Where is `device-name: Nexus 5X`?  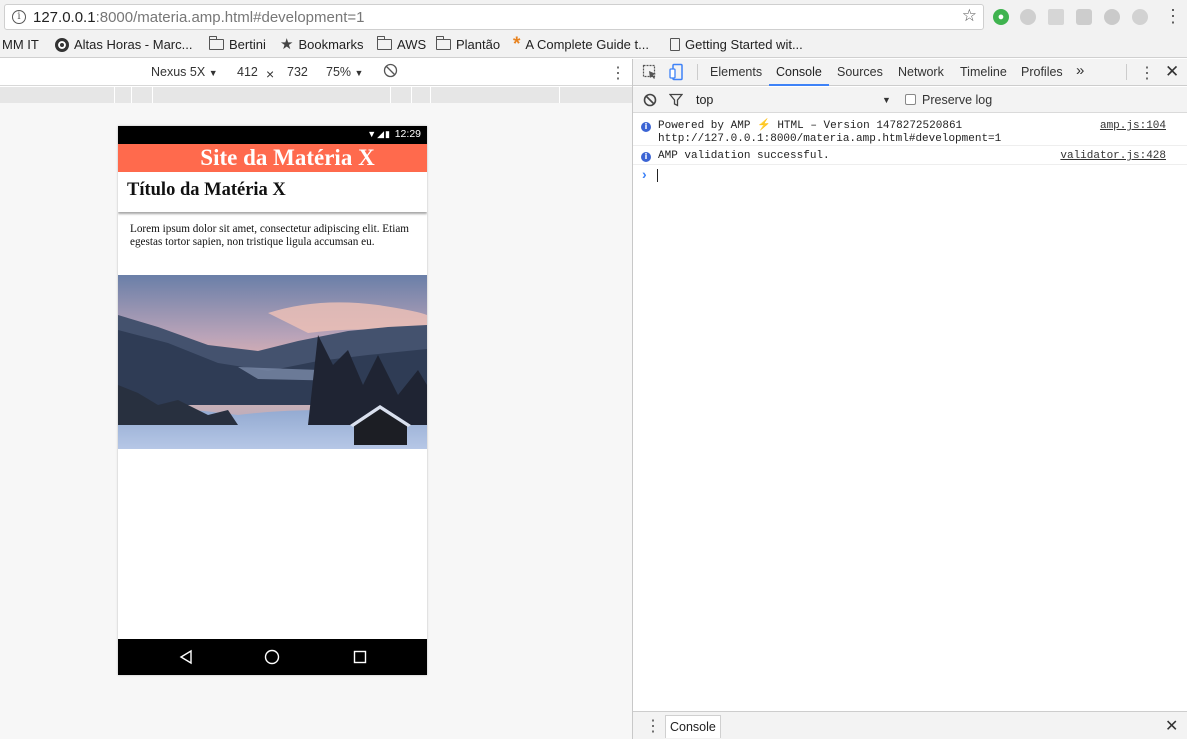 device-name: Nexus 5X is located at coordinates (178, 72).